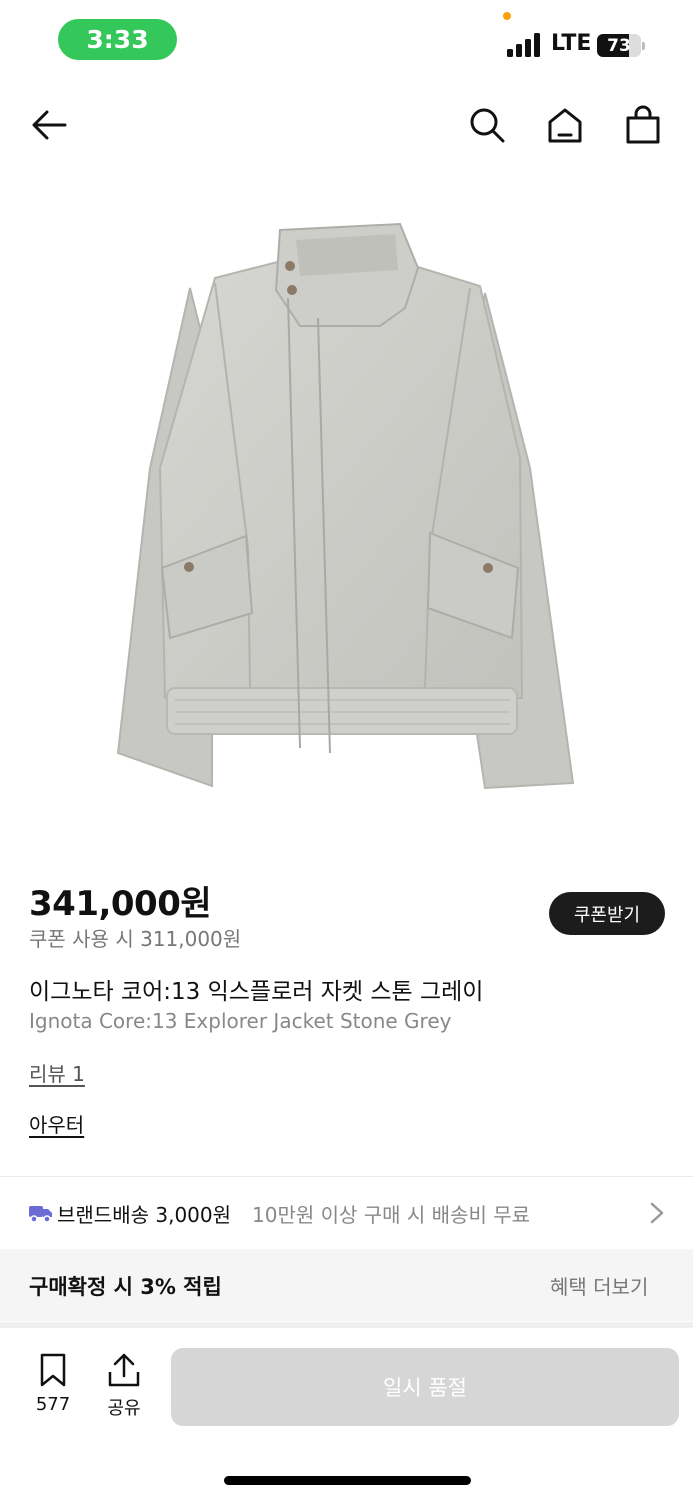  Describe the element at coordinates (571, 43) in the screenshot. I see `network-type: LTE` at that location.